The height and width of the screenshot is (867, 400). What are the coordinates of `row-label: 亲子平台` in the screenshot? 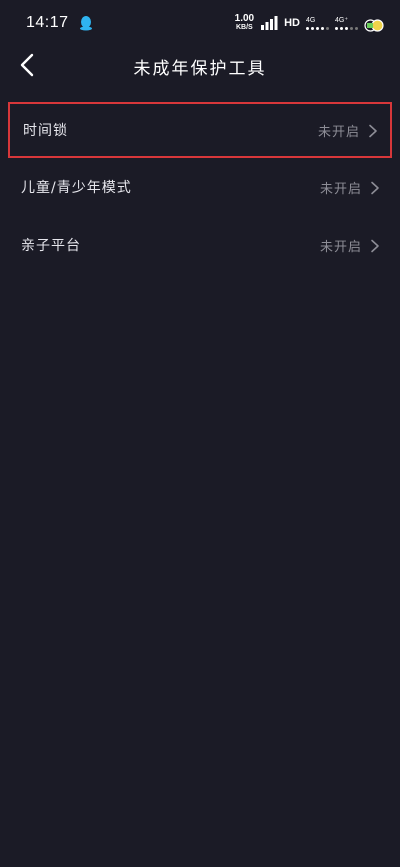 It's located at (51, 246).